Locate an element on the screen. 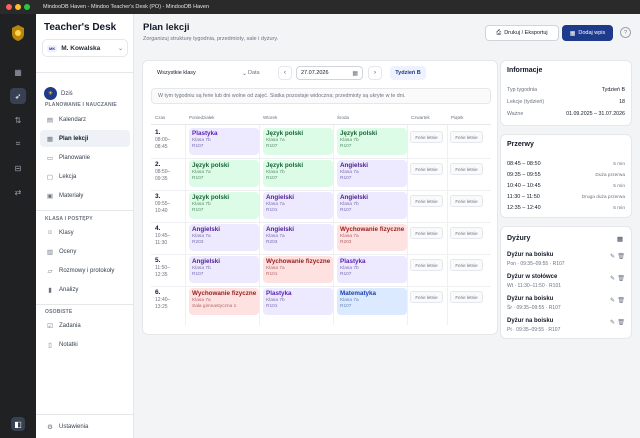  minimize-window-button is located at coordinates (18, 7).